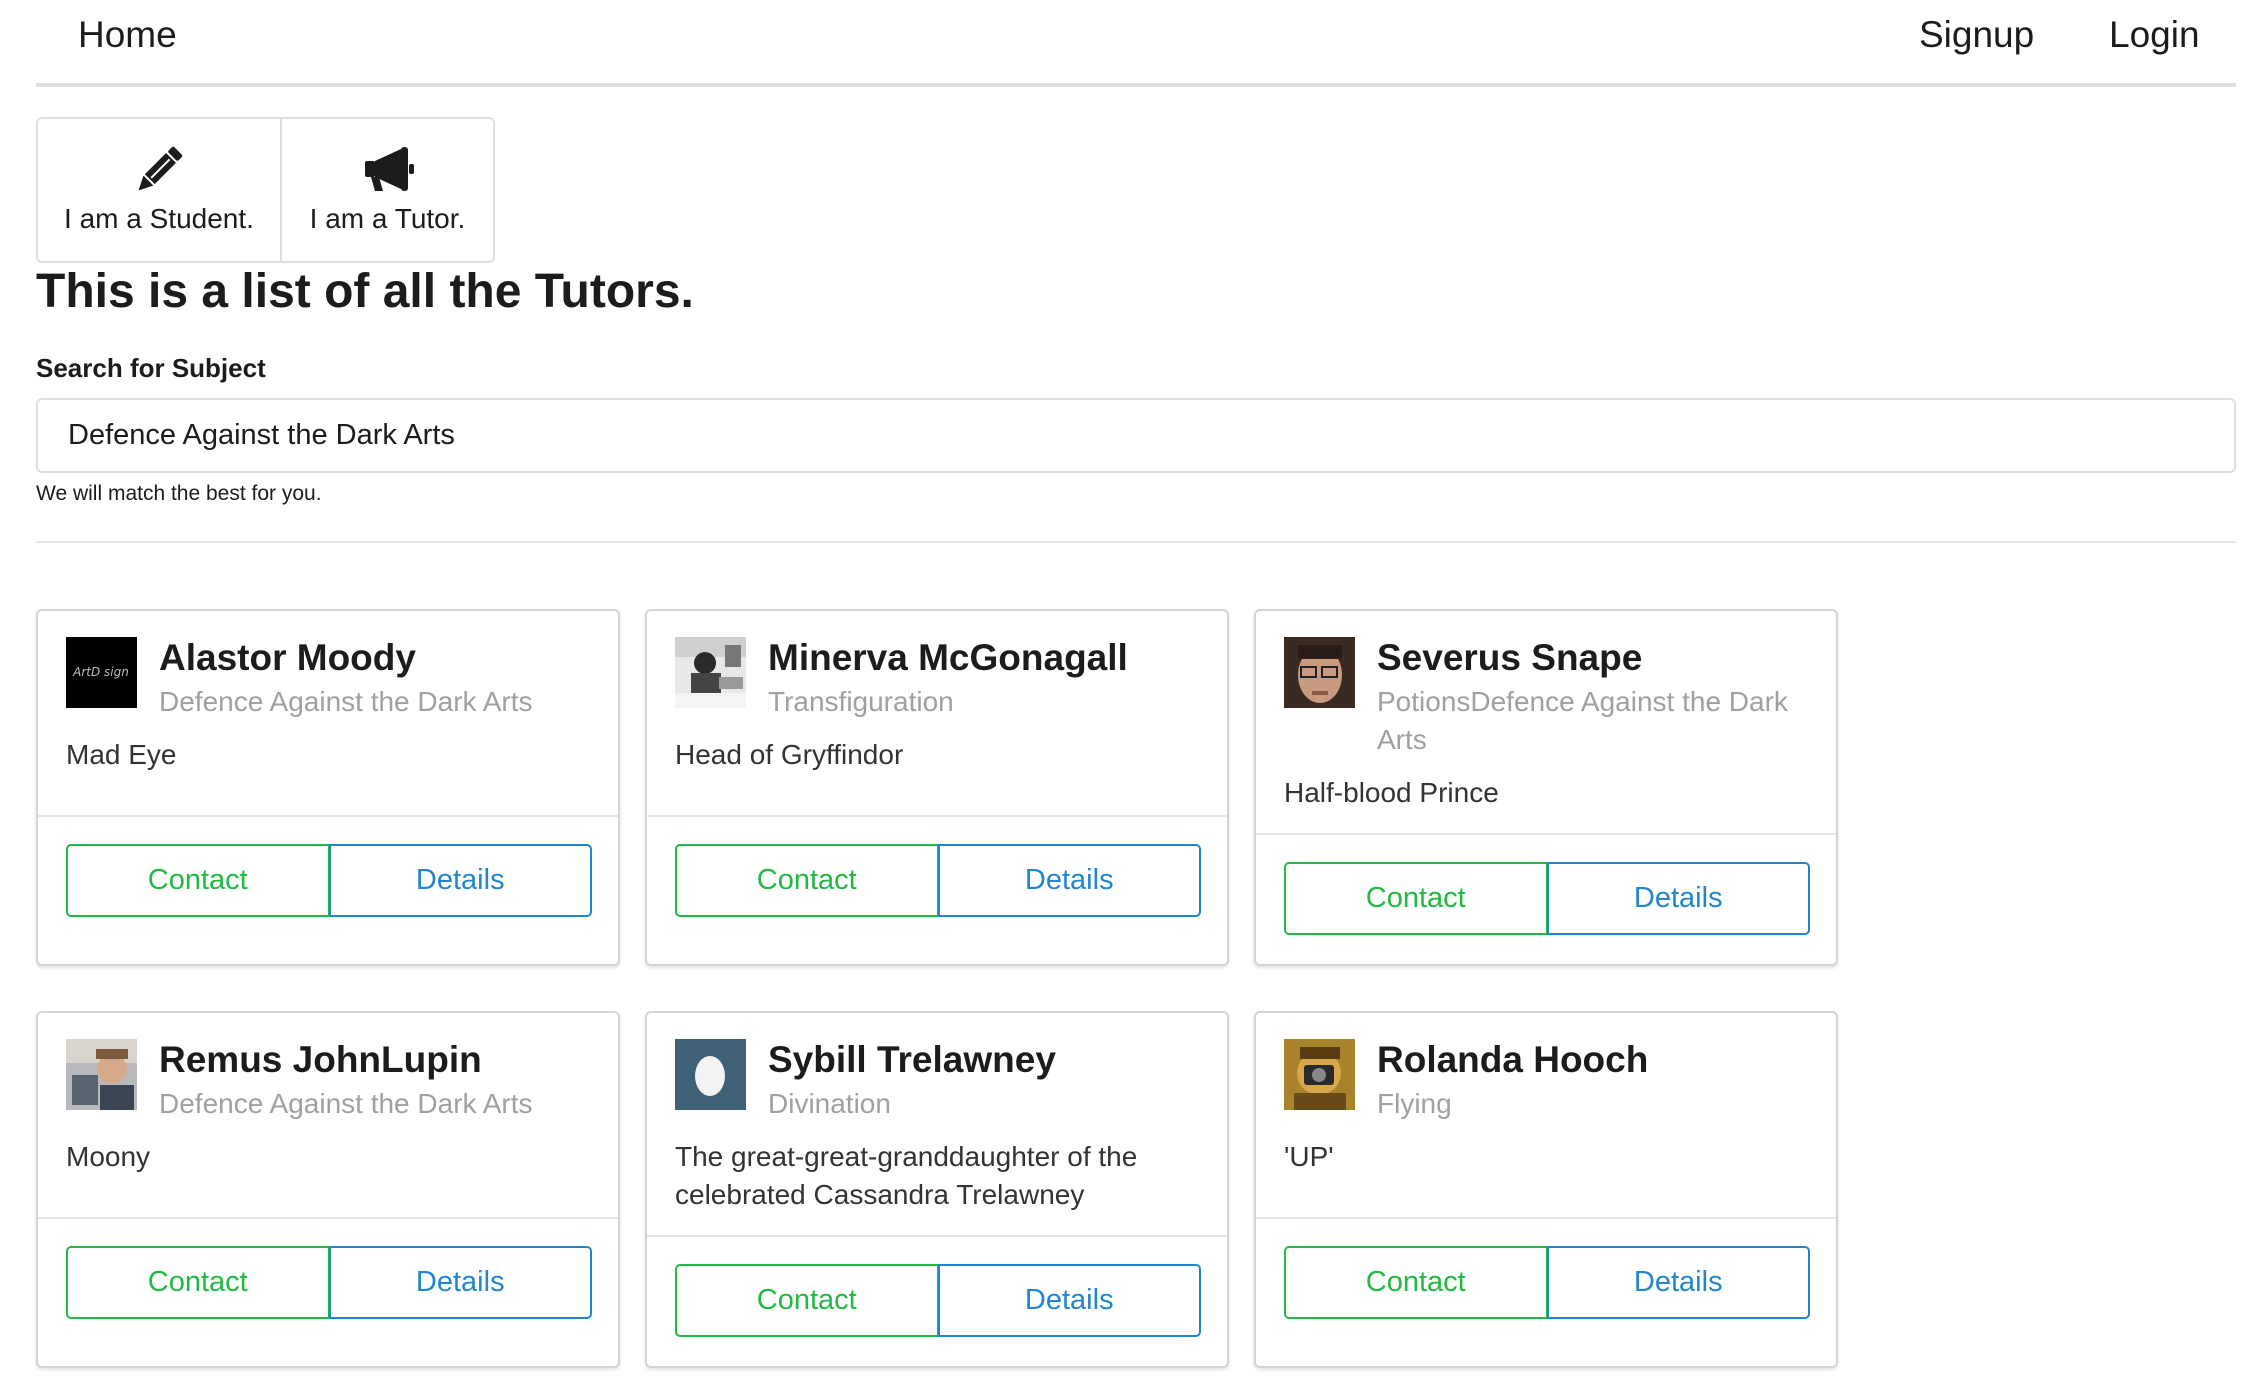  I want to click on search-label: Search for Subject, so click(151, 368).